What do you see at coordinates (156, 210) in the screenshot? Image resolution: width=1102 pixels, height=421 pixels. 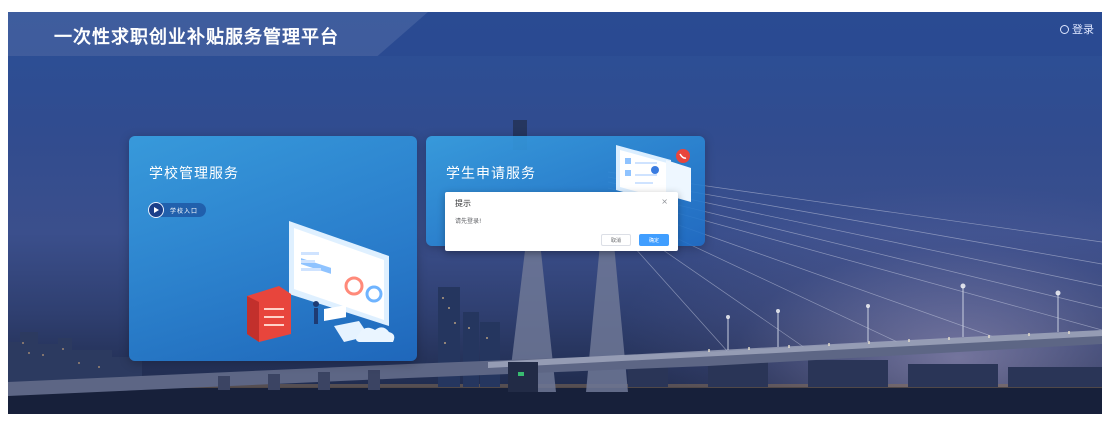 I see `play-icon` at bounding box center [156, 210].